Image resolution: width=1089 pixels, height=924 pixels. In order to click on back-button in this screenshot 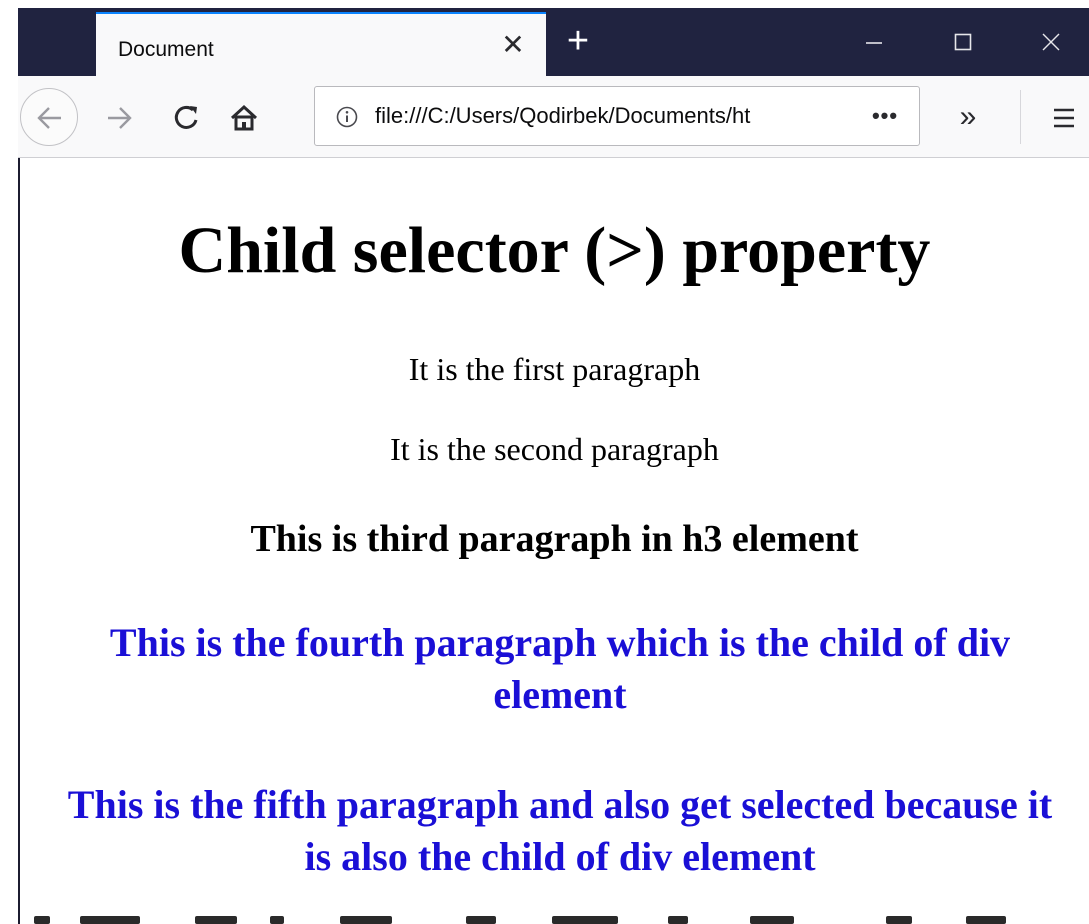, I will do `click(49, 117)`.